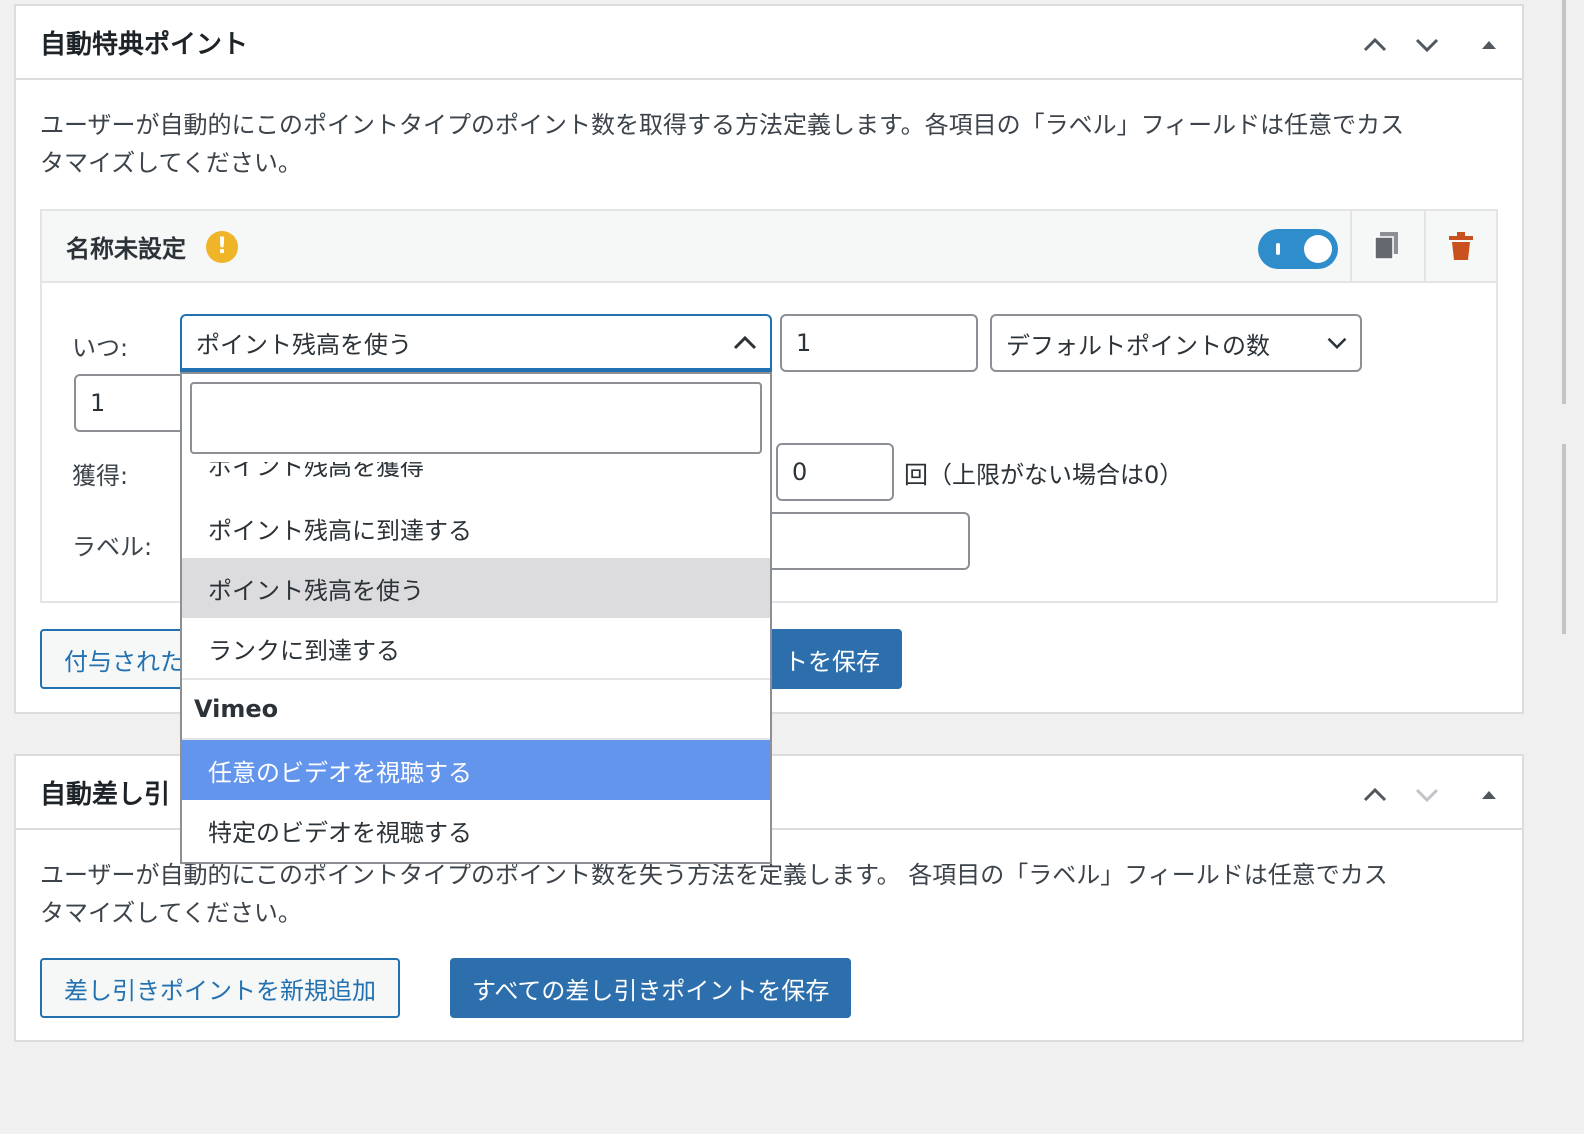  Describe the element at coordinates (769, 43) in the screenshot. I see `auto-points-panel-header: 自動特典ポイント` at that location.